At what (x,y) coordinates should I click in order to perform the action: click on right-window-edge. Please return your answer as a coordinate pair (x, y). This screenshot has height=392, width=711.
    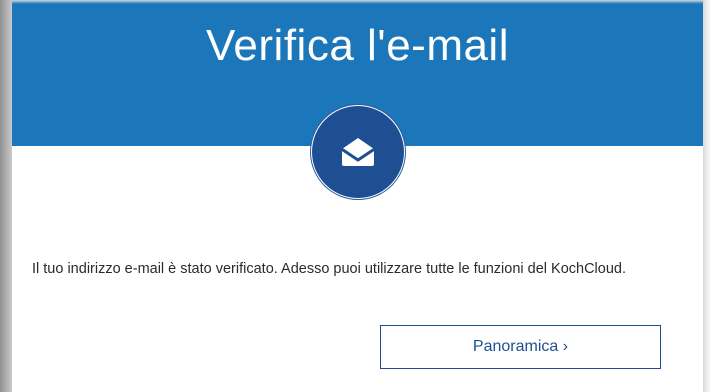
    Looking at the image, I should click on (707, 196).